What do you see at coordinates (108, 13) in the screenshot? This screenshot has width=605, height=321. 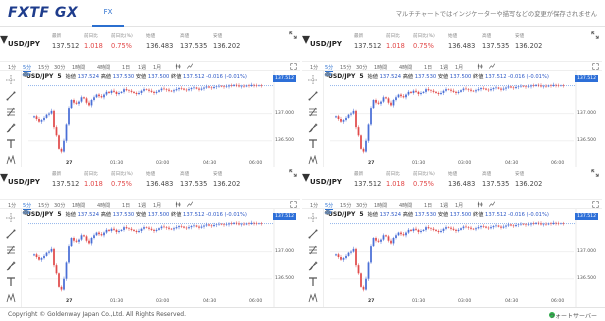 I see `tab-fx: FX` at bounding box center [108, 13].